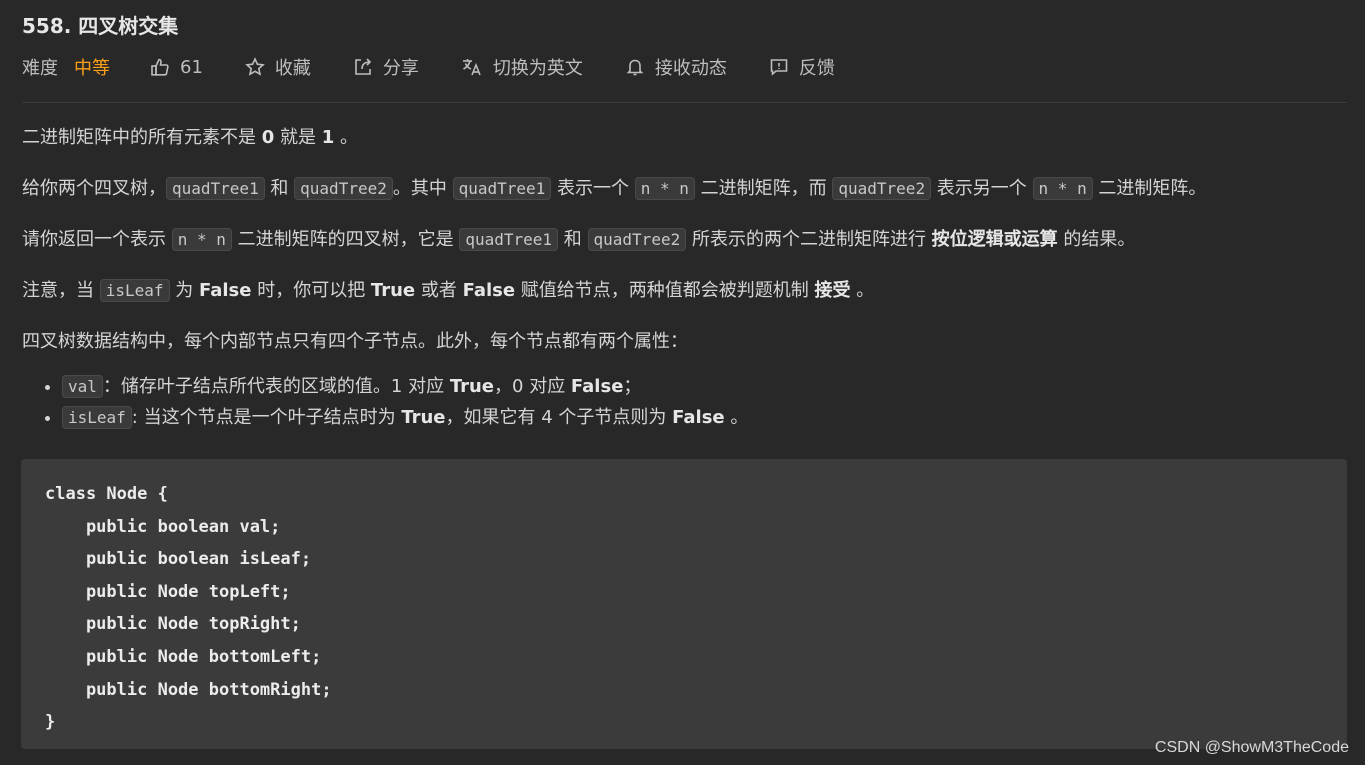 This screenshot has width=1365, height=765. Describe the element at coordinates (176, 67) in the screenshot. I see `like-button: 61` at that location.